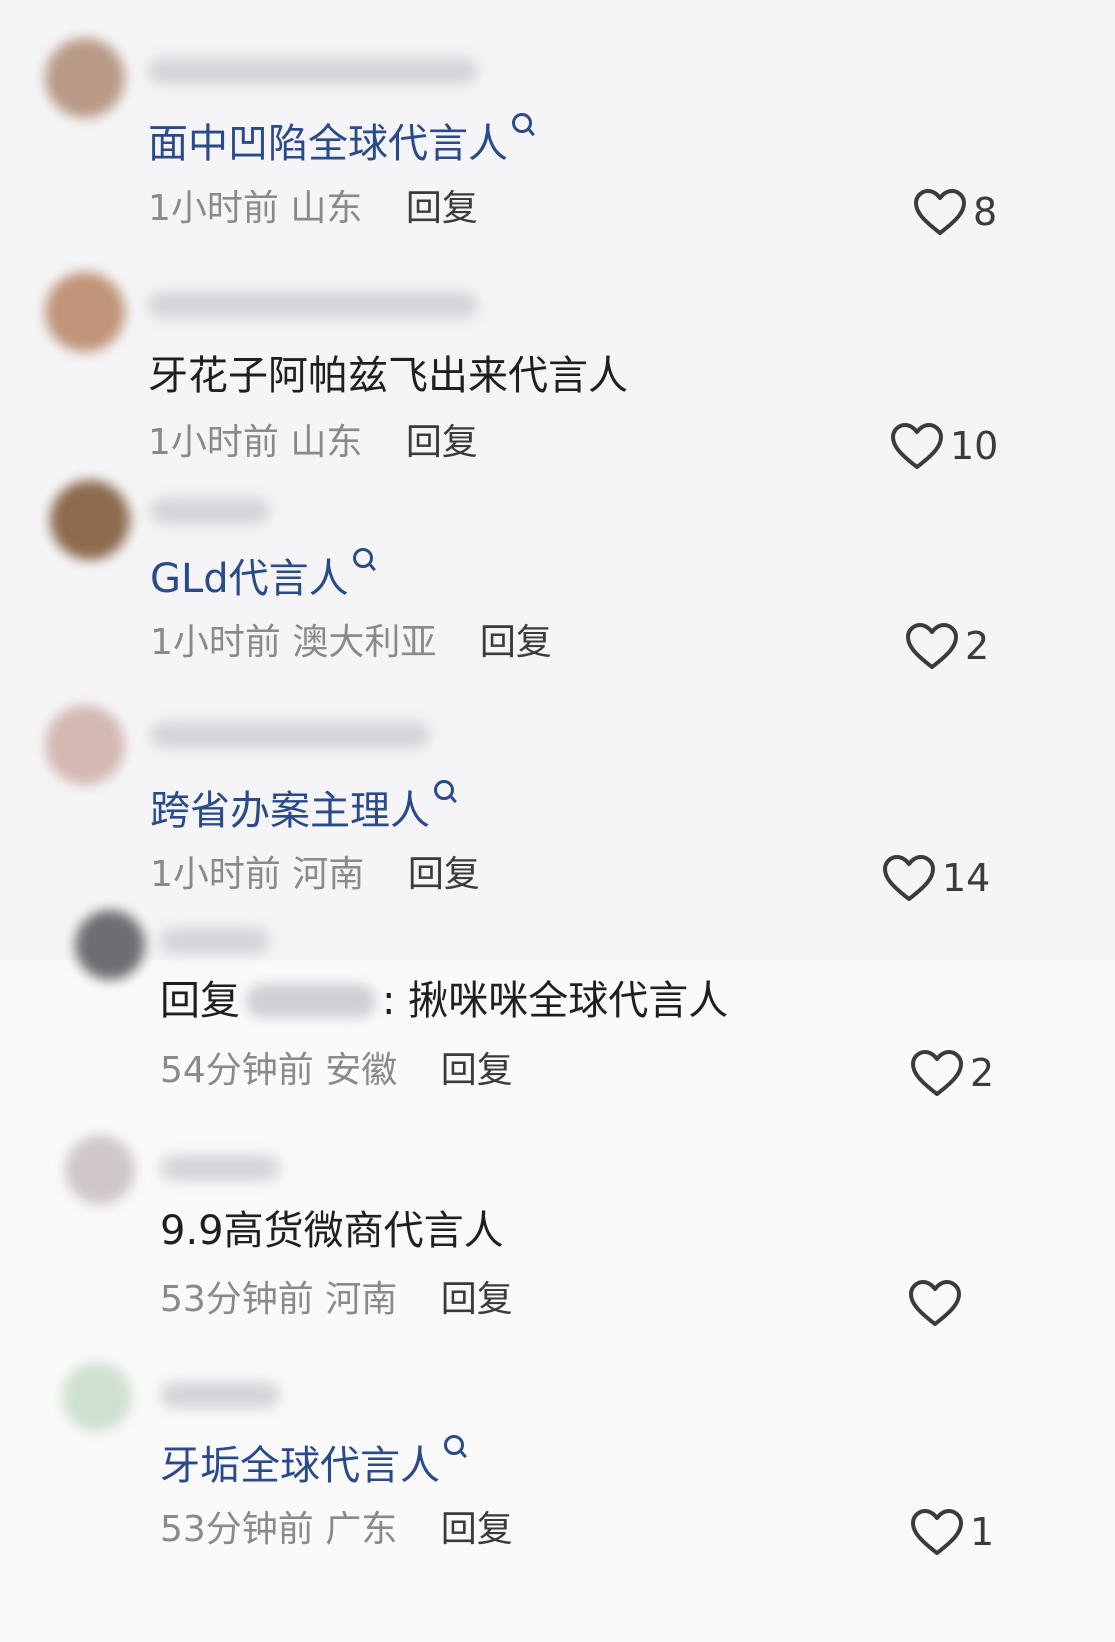  I want to click on comment-location: 广东, so click(361, 1529).